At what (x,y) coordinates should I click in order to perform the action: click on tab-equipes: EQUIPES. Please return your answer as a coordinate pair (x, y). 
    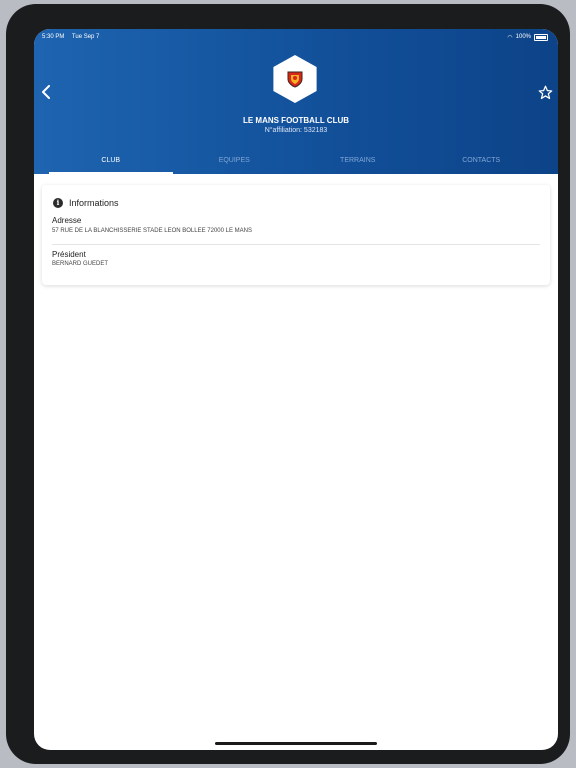
    Looking at the image, I should click on (235, 162).